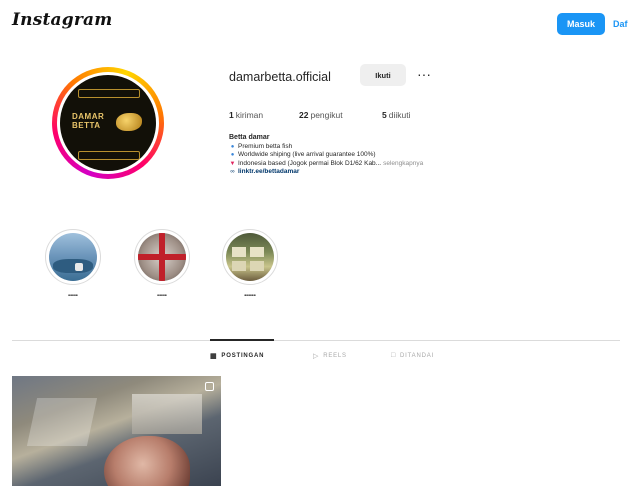 The height and width of the screenshot is (486, 632). I want to click on avatar-brand-line2: BETTA, so click(86, 125).